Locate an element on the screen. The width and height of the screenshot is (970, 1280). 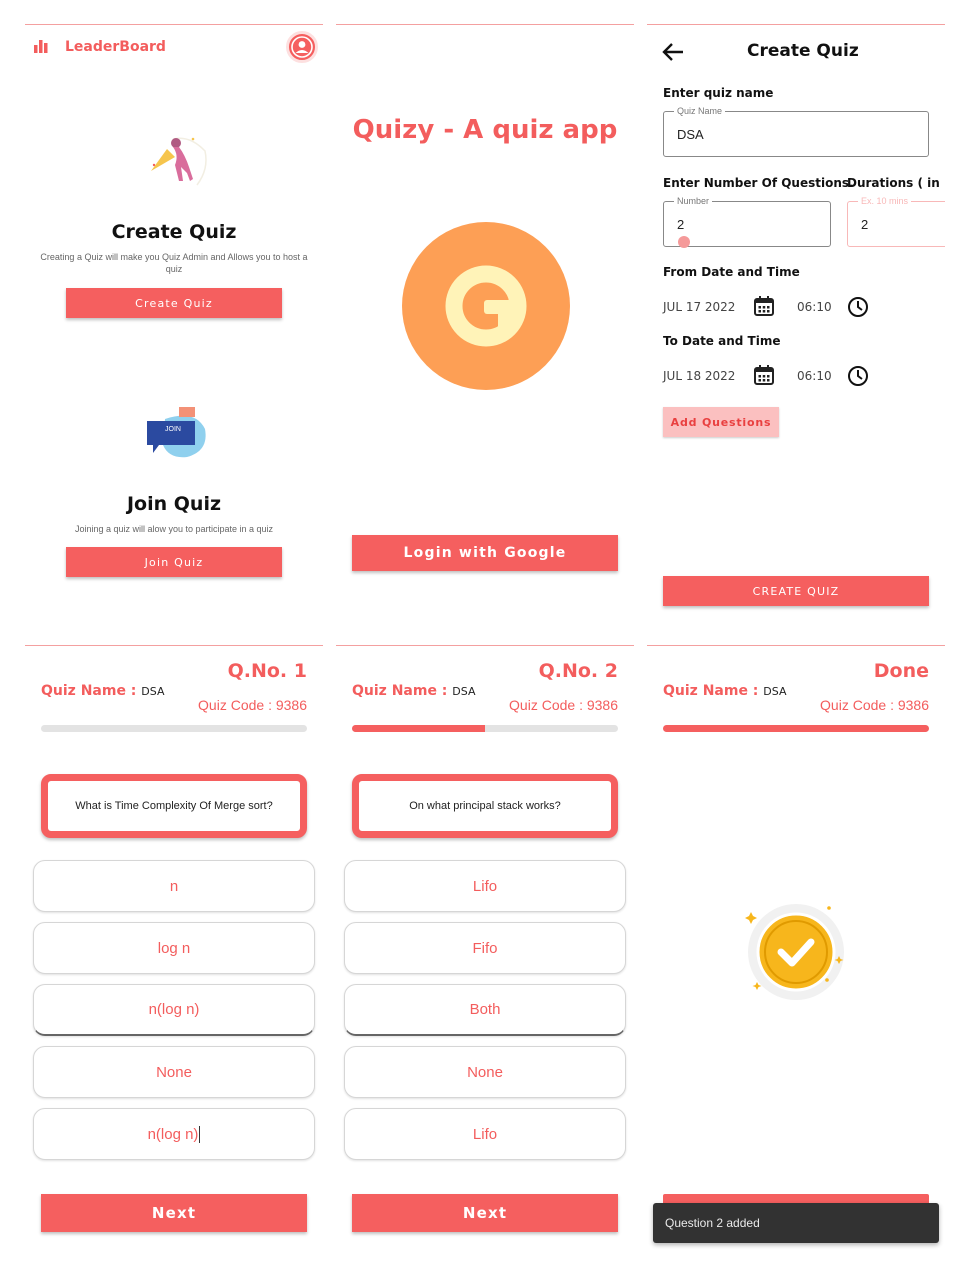
duration-field: Ex. 10 mins 2 is located at coordinates (896, 221).